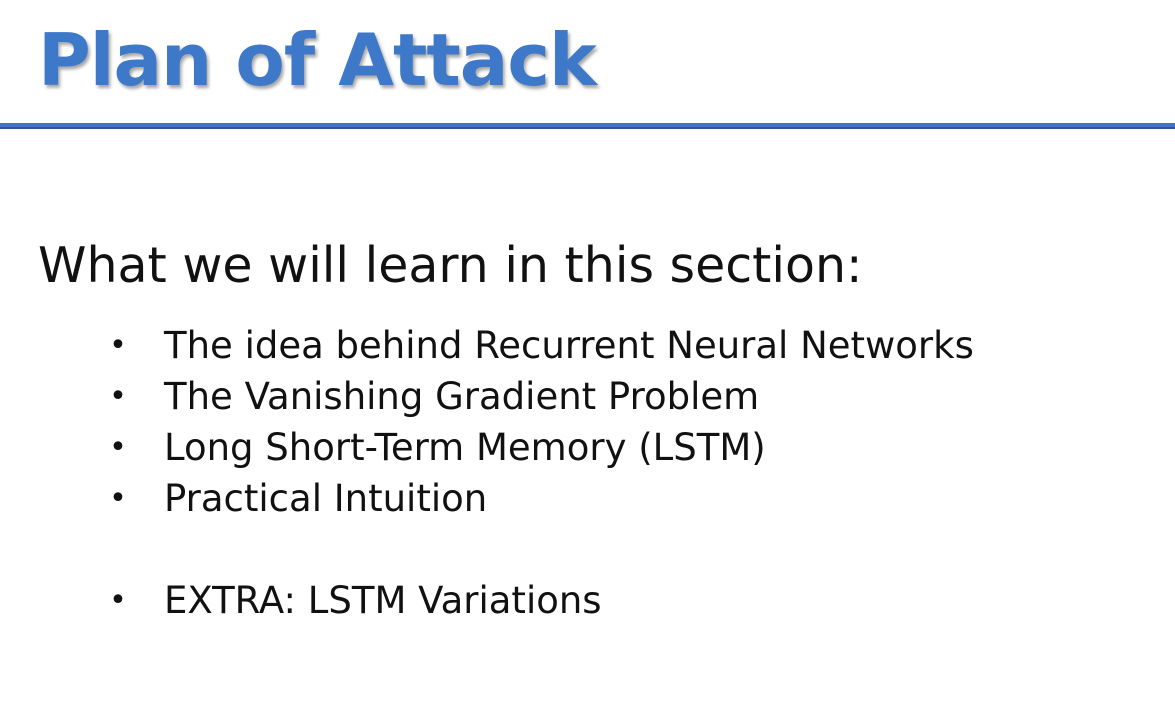  What do you see at coordinates (383, 600) in the screenshot?
I see `list-item-text: EXTRA: LSTM Variations` at bounding box center [383, 600].